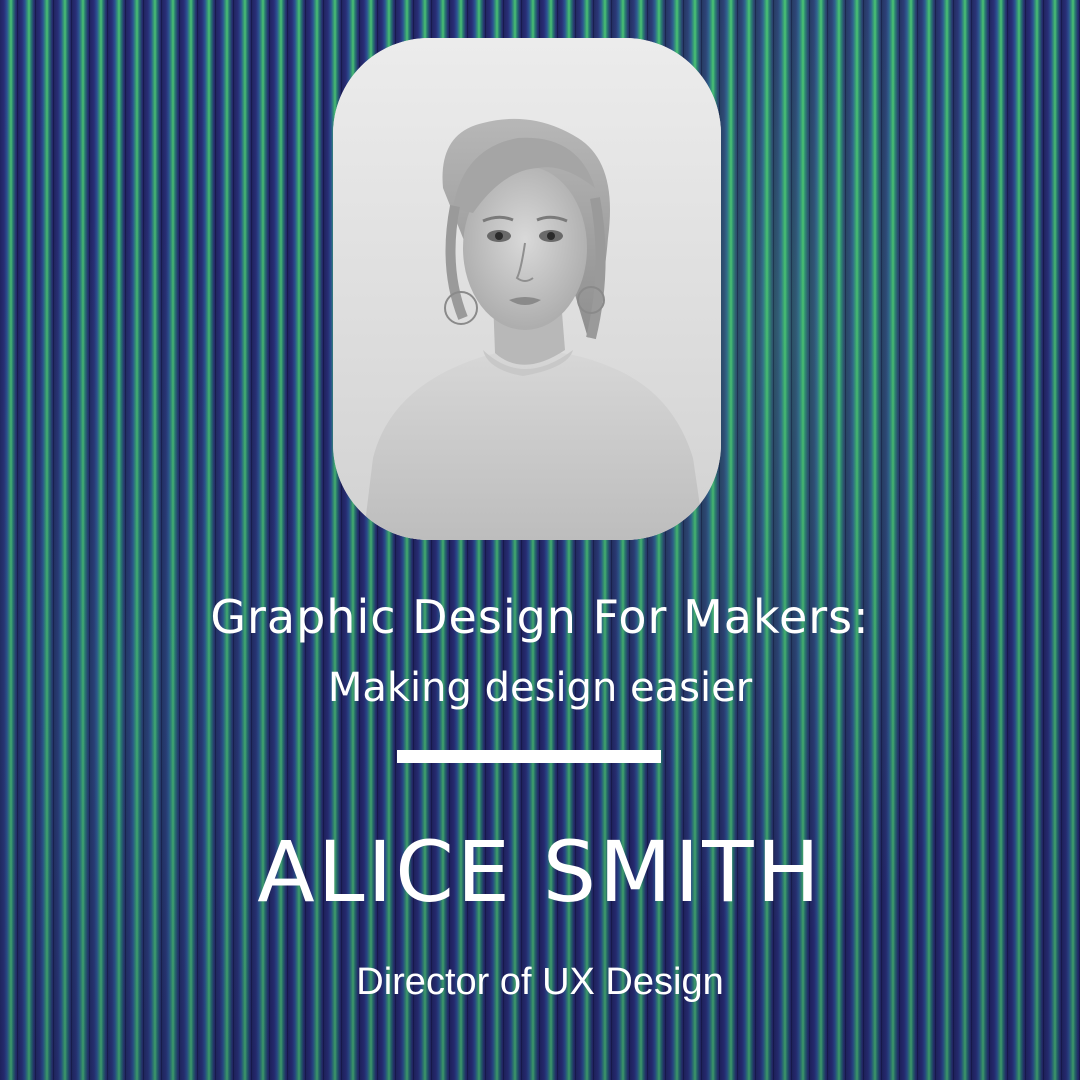 This screenshot has height=1080, width=1080. Describe the element at coordinates (540, 688) in the screenshot. I see `event-subtitle: Making design easier` at that location.